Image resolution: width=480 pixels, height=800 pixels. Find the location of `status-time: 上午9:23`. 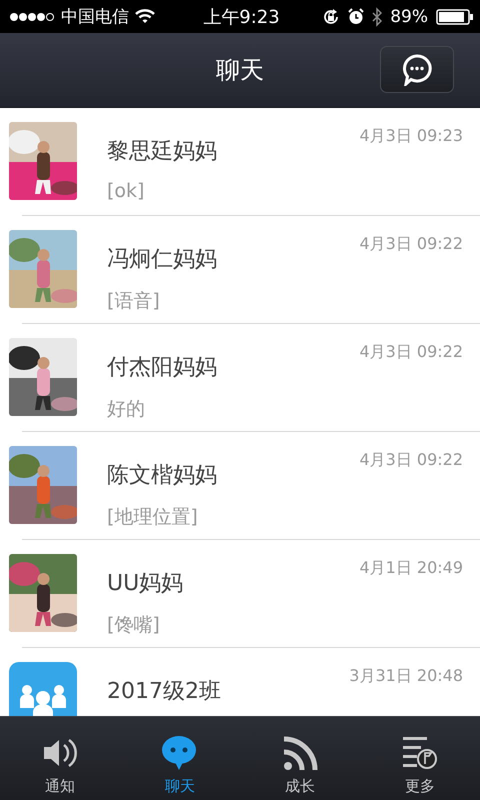

status-time: 上午9:23 is located at coordinates (241, 17).